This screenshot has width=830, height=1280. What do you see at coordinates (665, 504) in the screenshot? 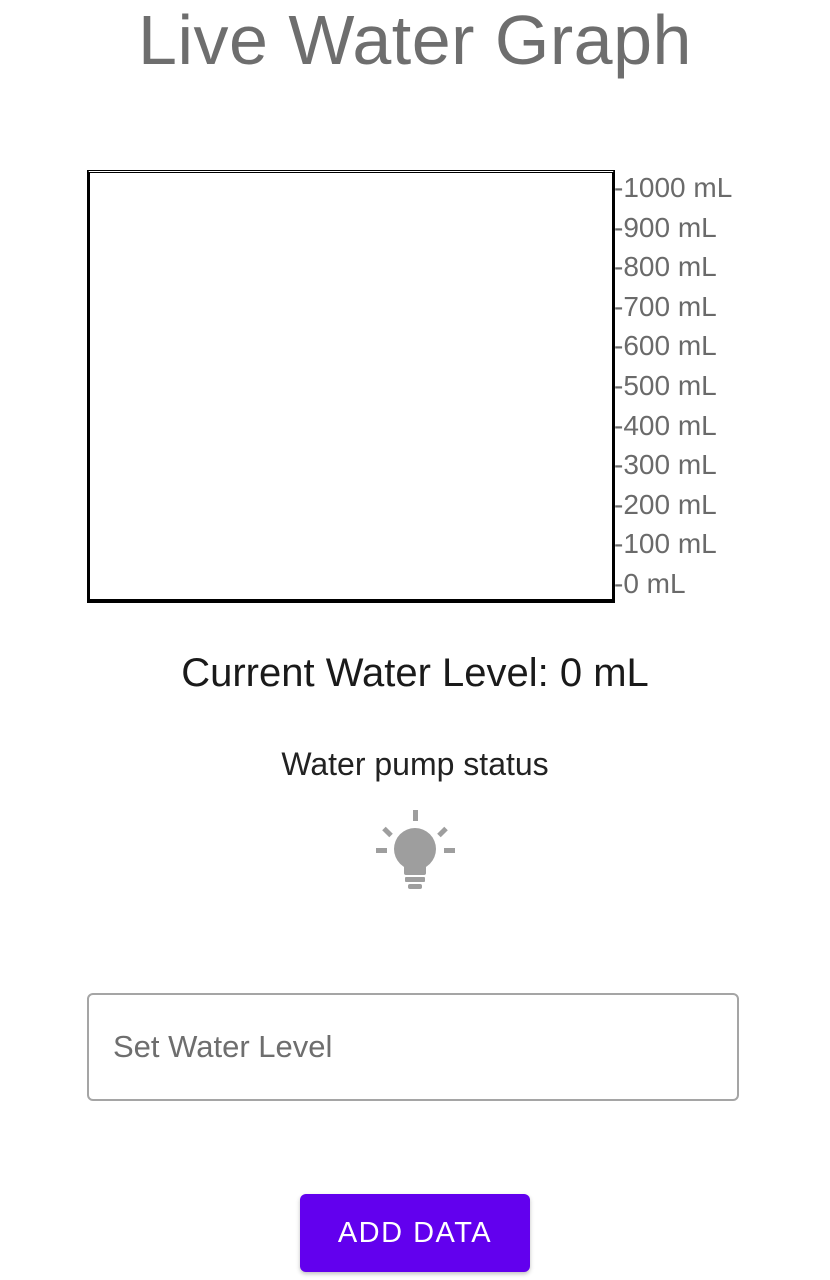
I see `scale-label: -200 mL` at bounding box center [665, 504].